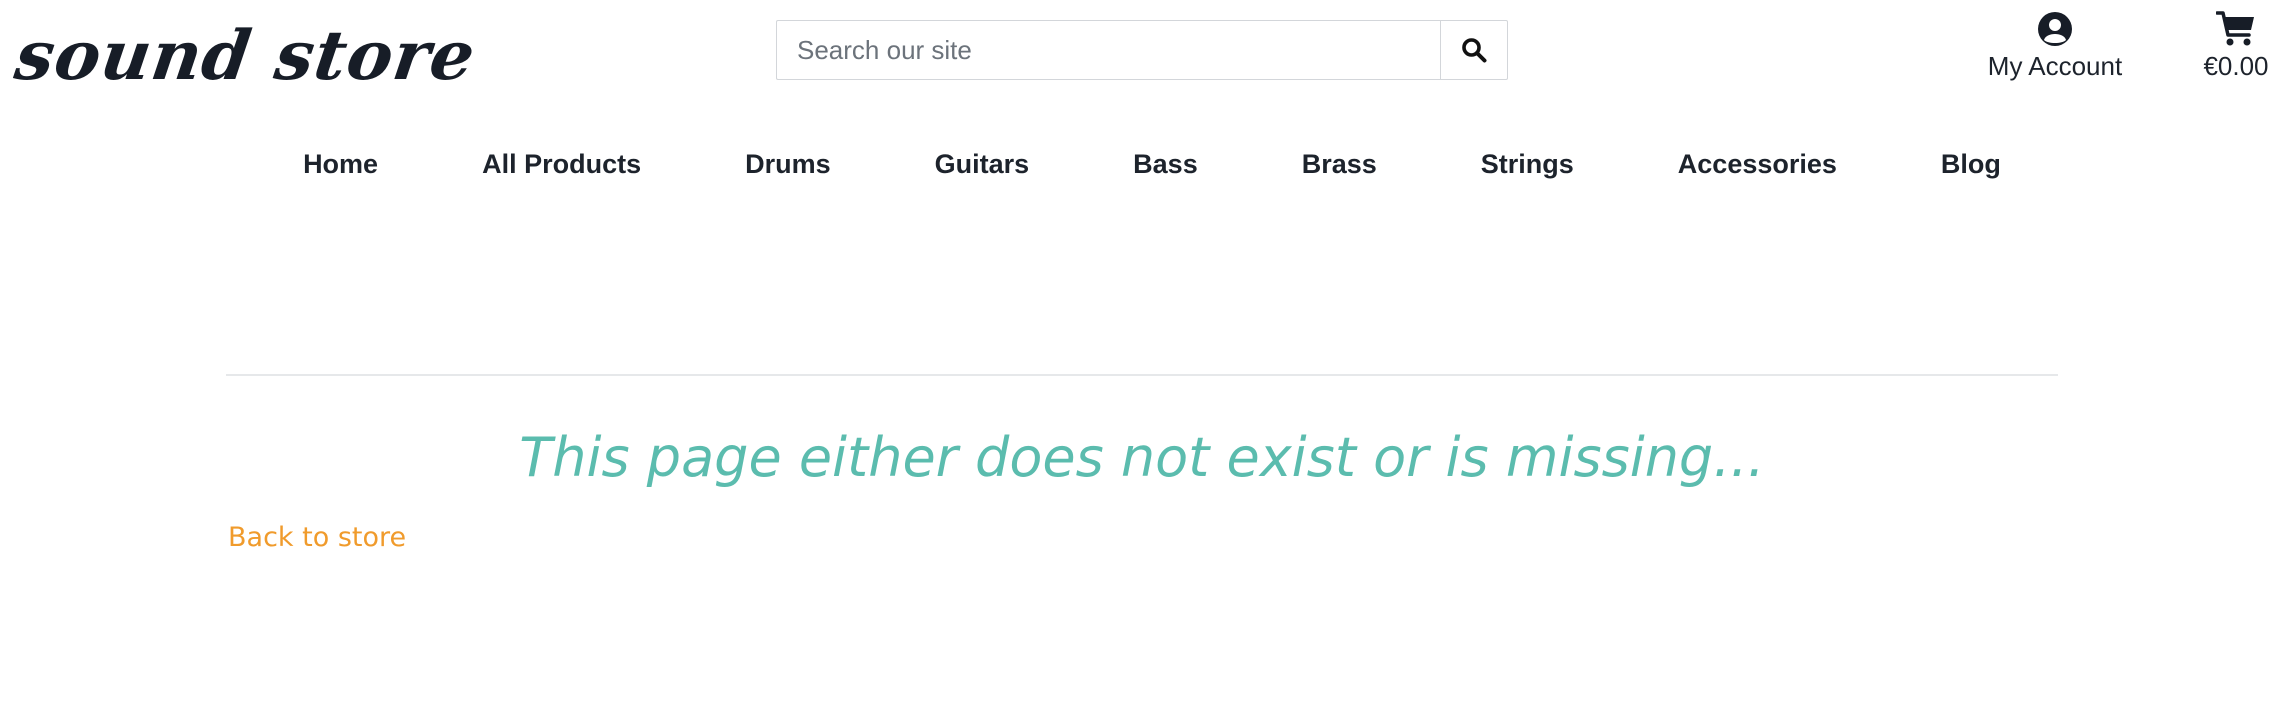 The height and width of the screenshot is (728, 2284). I want to click on nav-item-guitars: Guitars, so click(982, 164).